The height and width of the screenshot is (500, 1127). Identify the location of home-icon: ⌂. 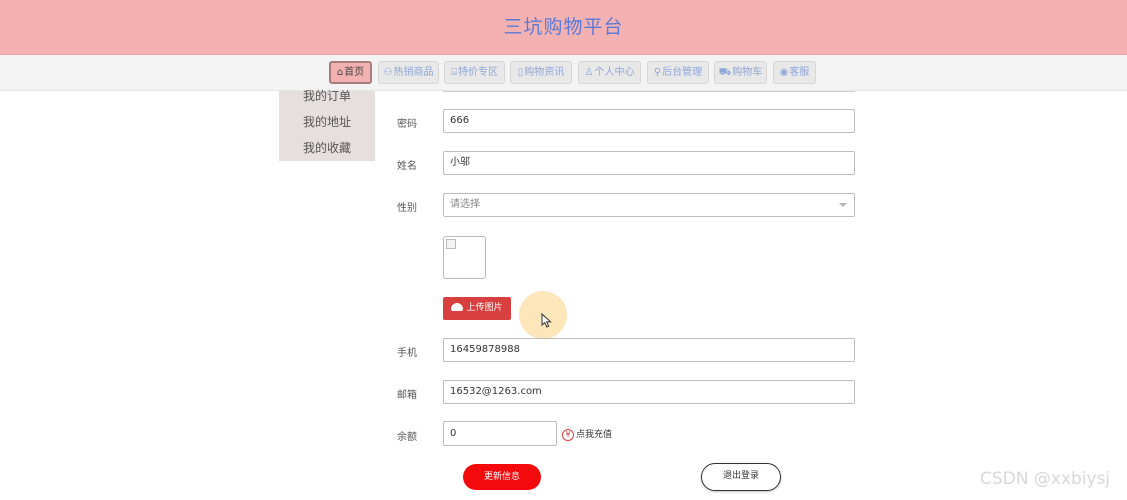
(340, 72).